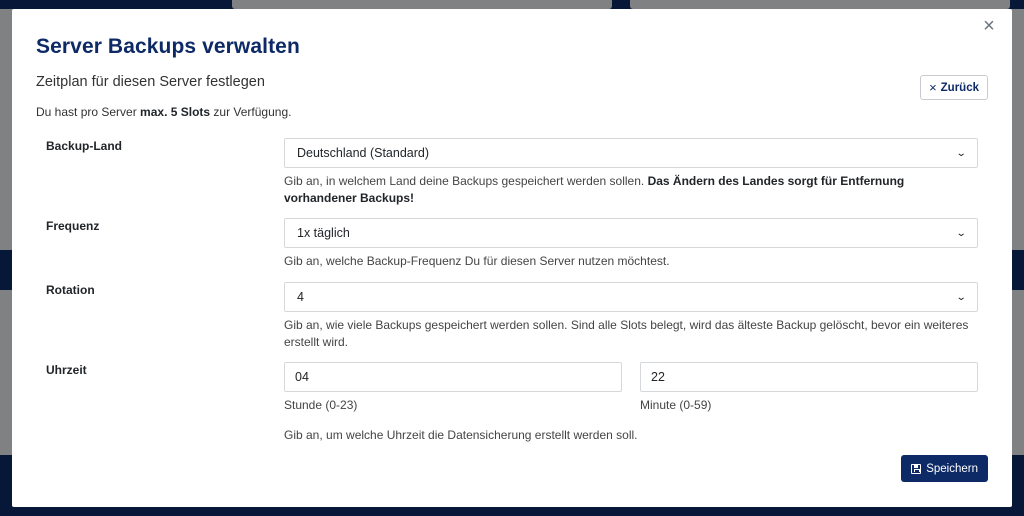  I want to click on modal-subtitle: Zeitplan für diesen Server festlegen, so click(150, 82).